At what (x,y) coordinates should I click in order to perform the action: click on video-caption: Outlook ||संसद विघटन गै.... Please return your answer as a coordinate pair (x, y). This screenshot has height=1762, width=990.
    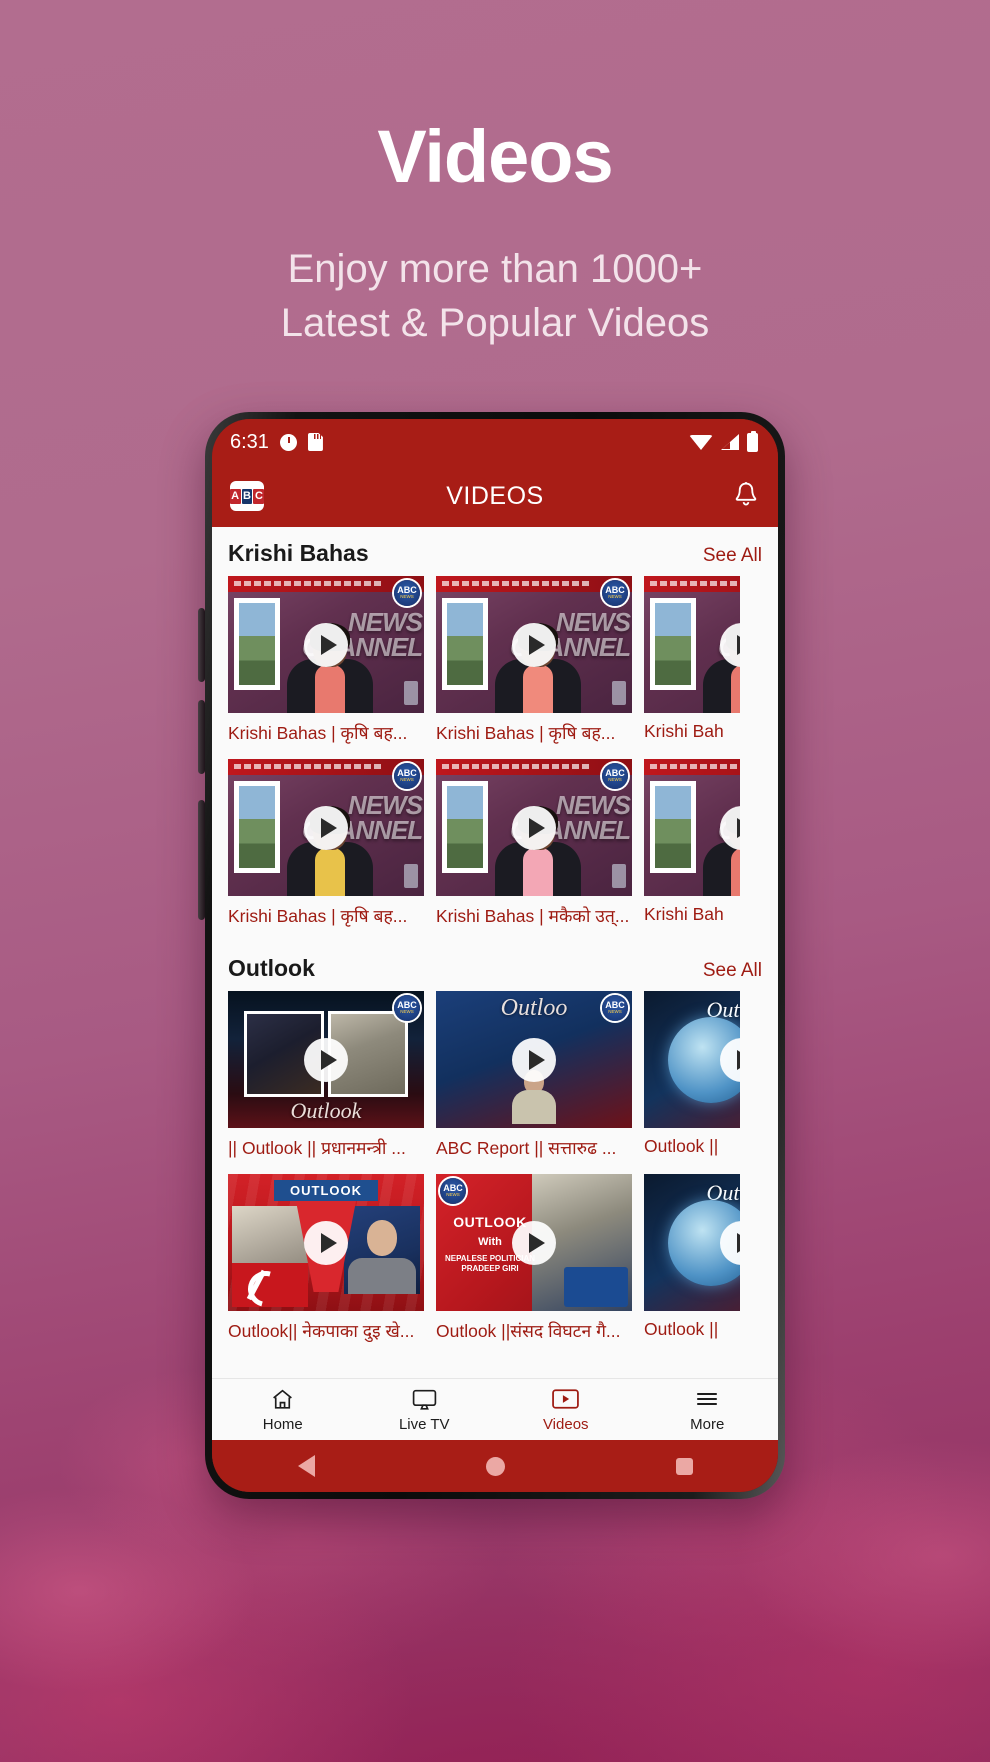
    Looking at the image, I should click on (534, 1332).